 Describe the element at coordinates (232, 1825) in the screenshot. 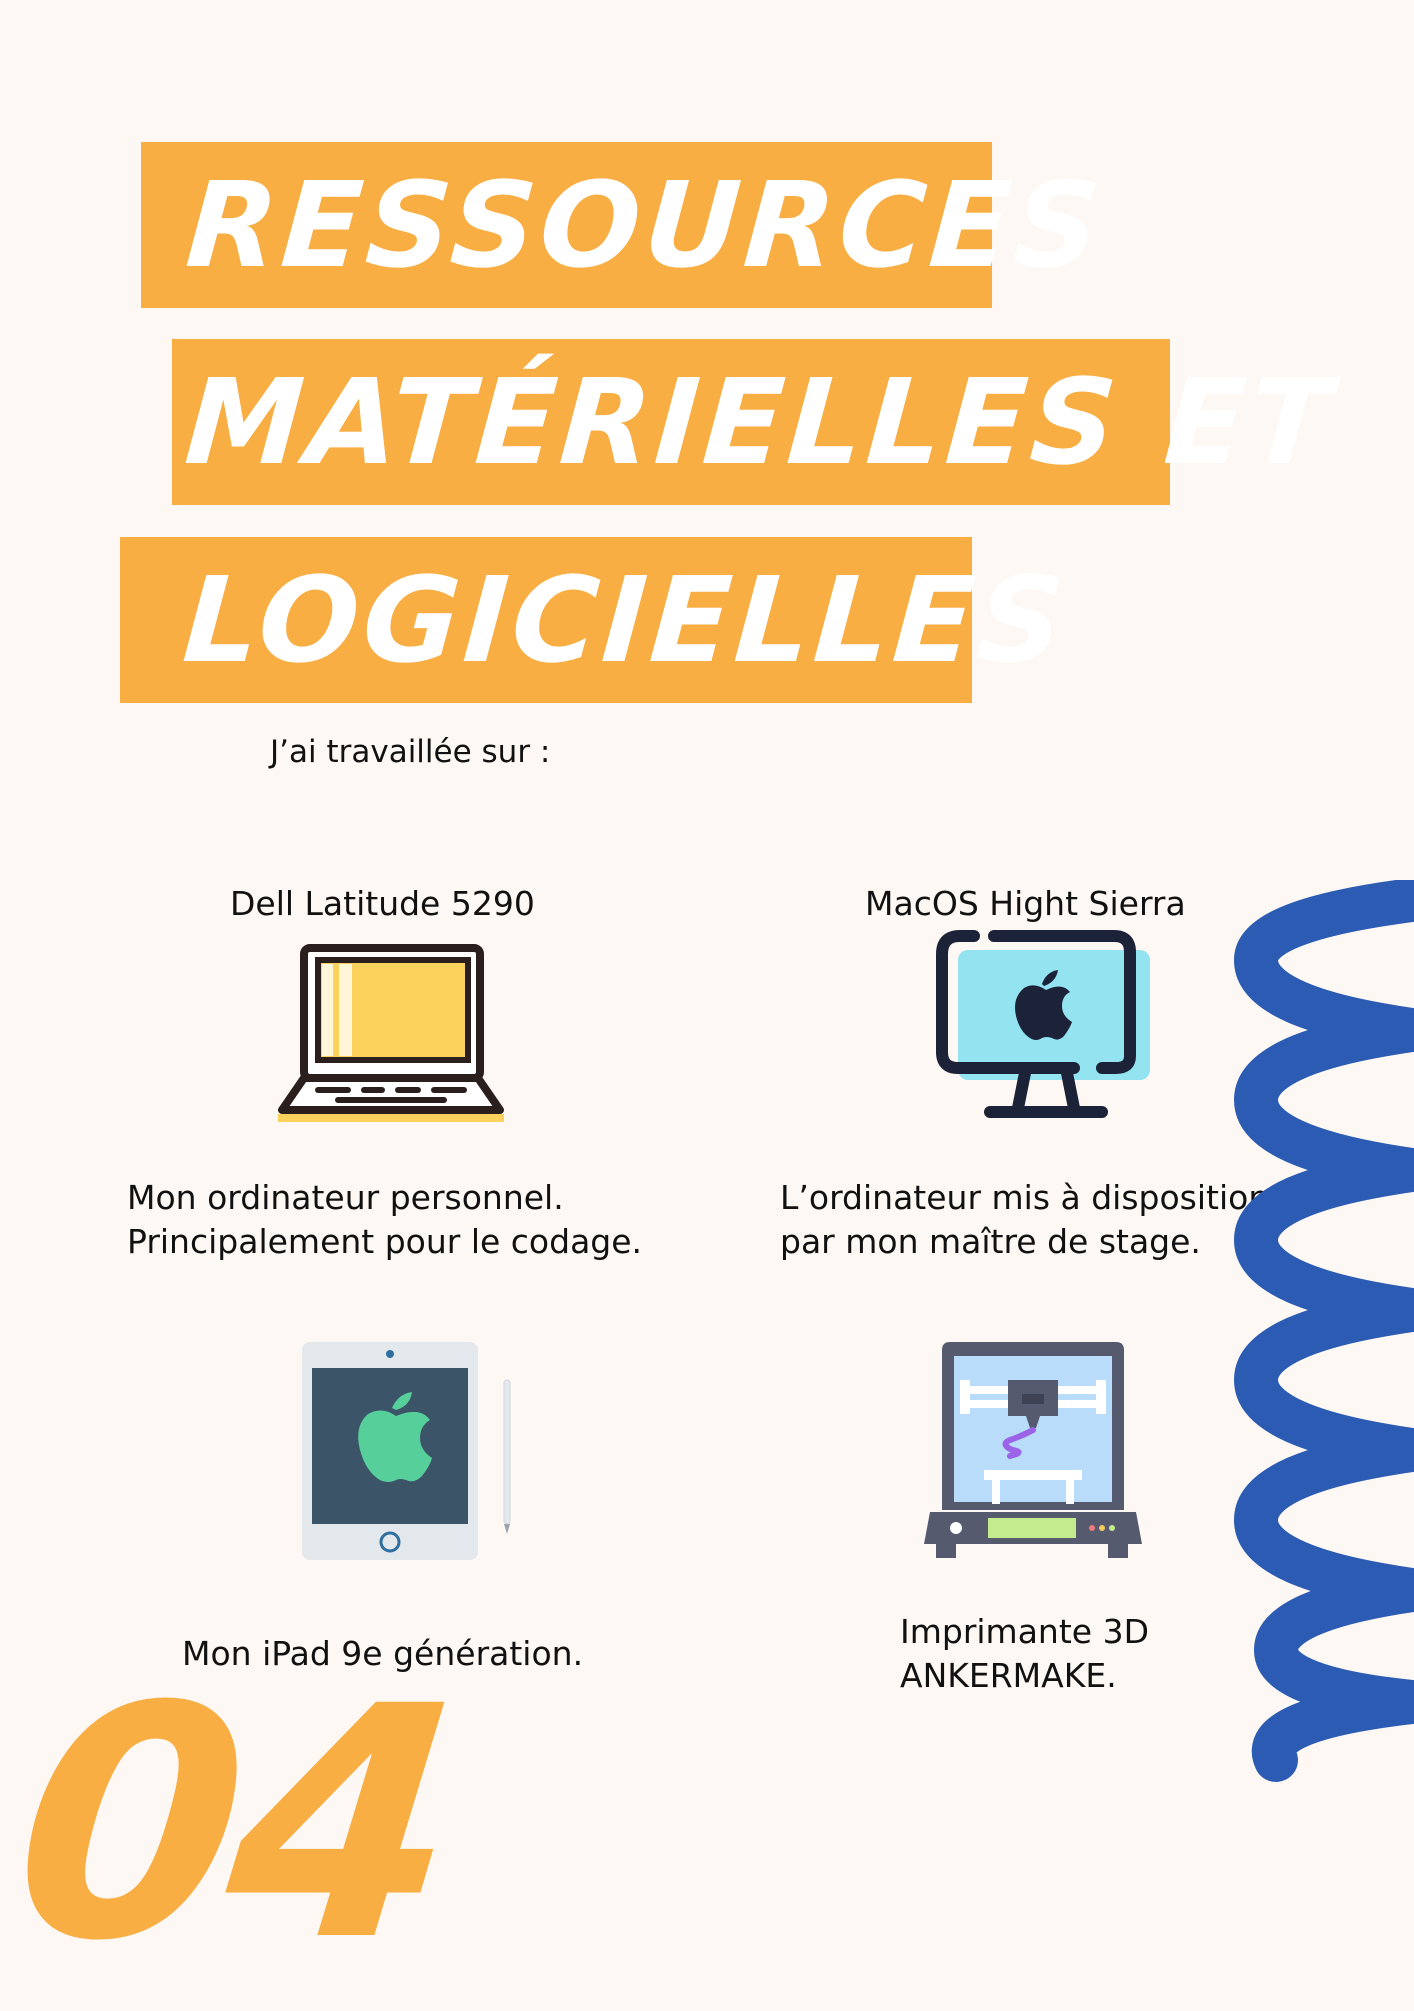

I see `page-number: 04` at that location.